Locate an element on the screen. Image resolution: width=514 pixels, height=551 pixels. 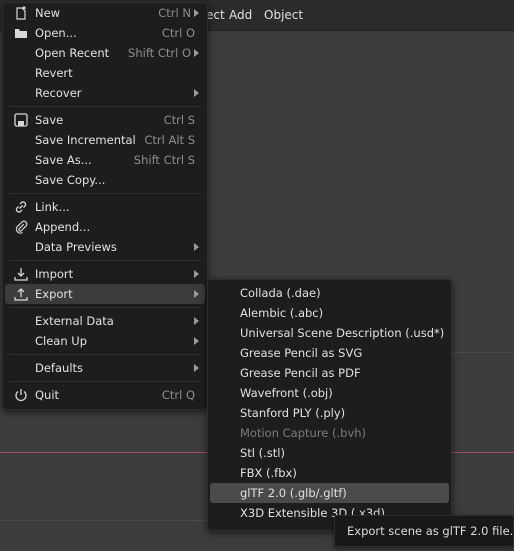
export-stl: Stl (.stl) is located at coordinates (329, 453).